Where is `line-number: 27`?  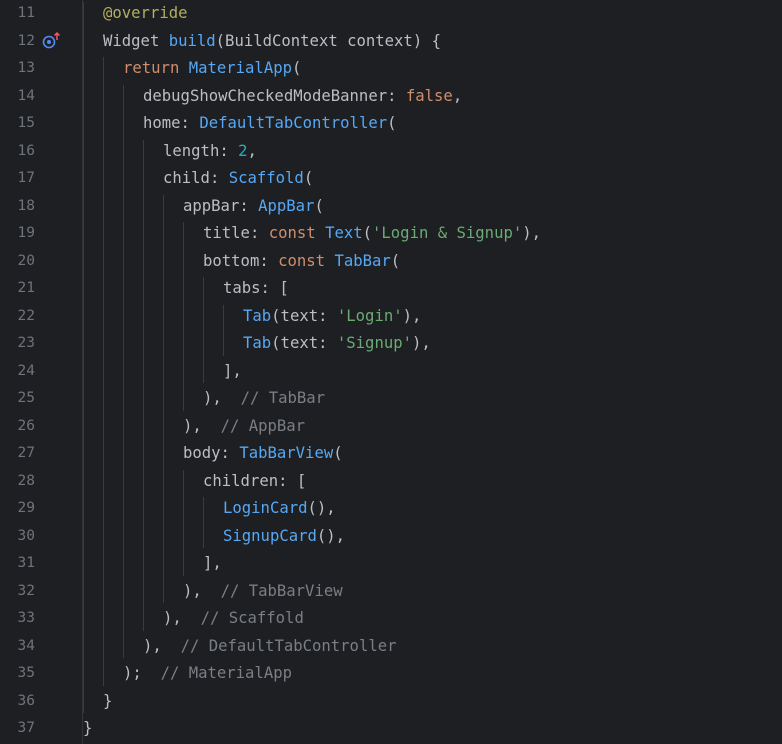 line-number: 27 is located at coordinates (26, 453).